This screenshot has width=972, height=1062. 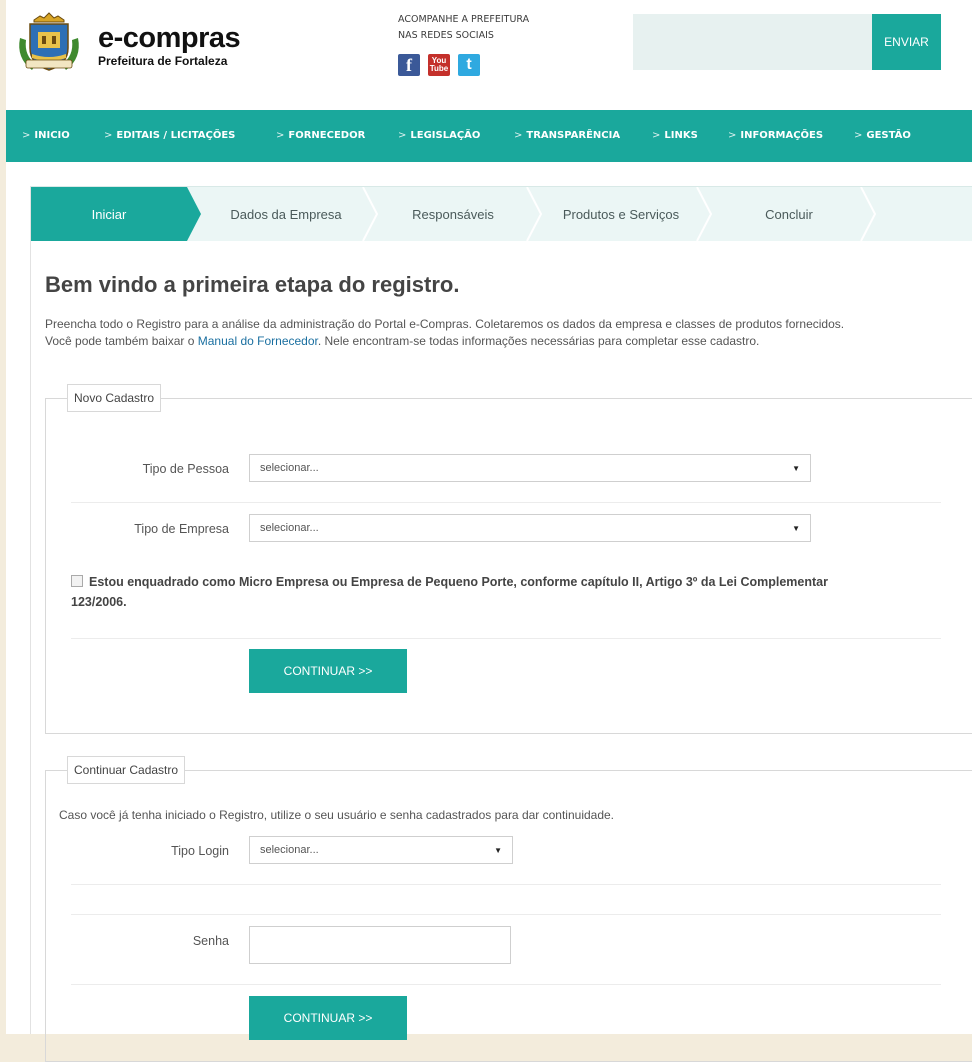 I want to click on tipo-empresa-label: Tipo de Empresa, so click(x=181, y=529).